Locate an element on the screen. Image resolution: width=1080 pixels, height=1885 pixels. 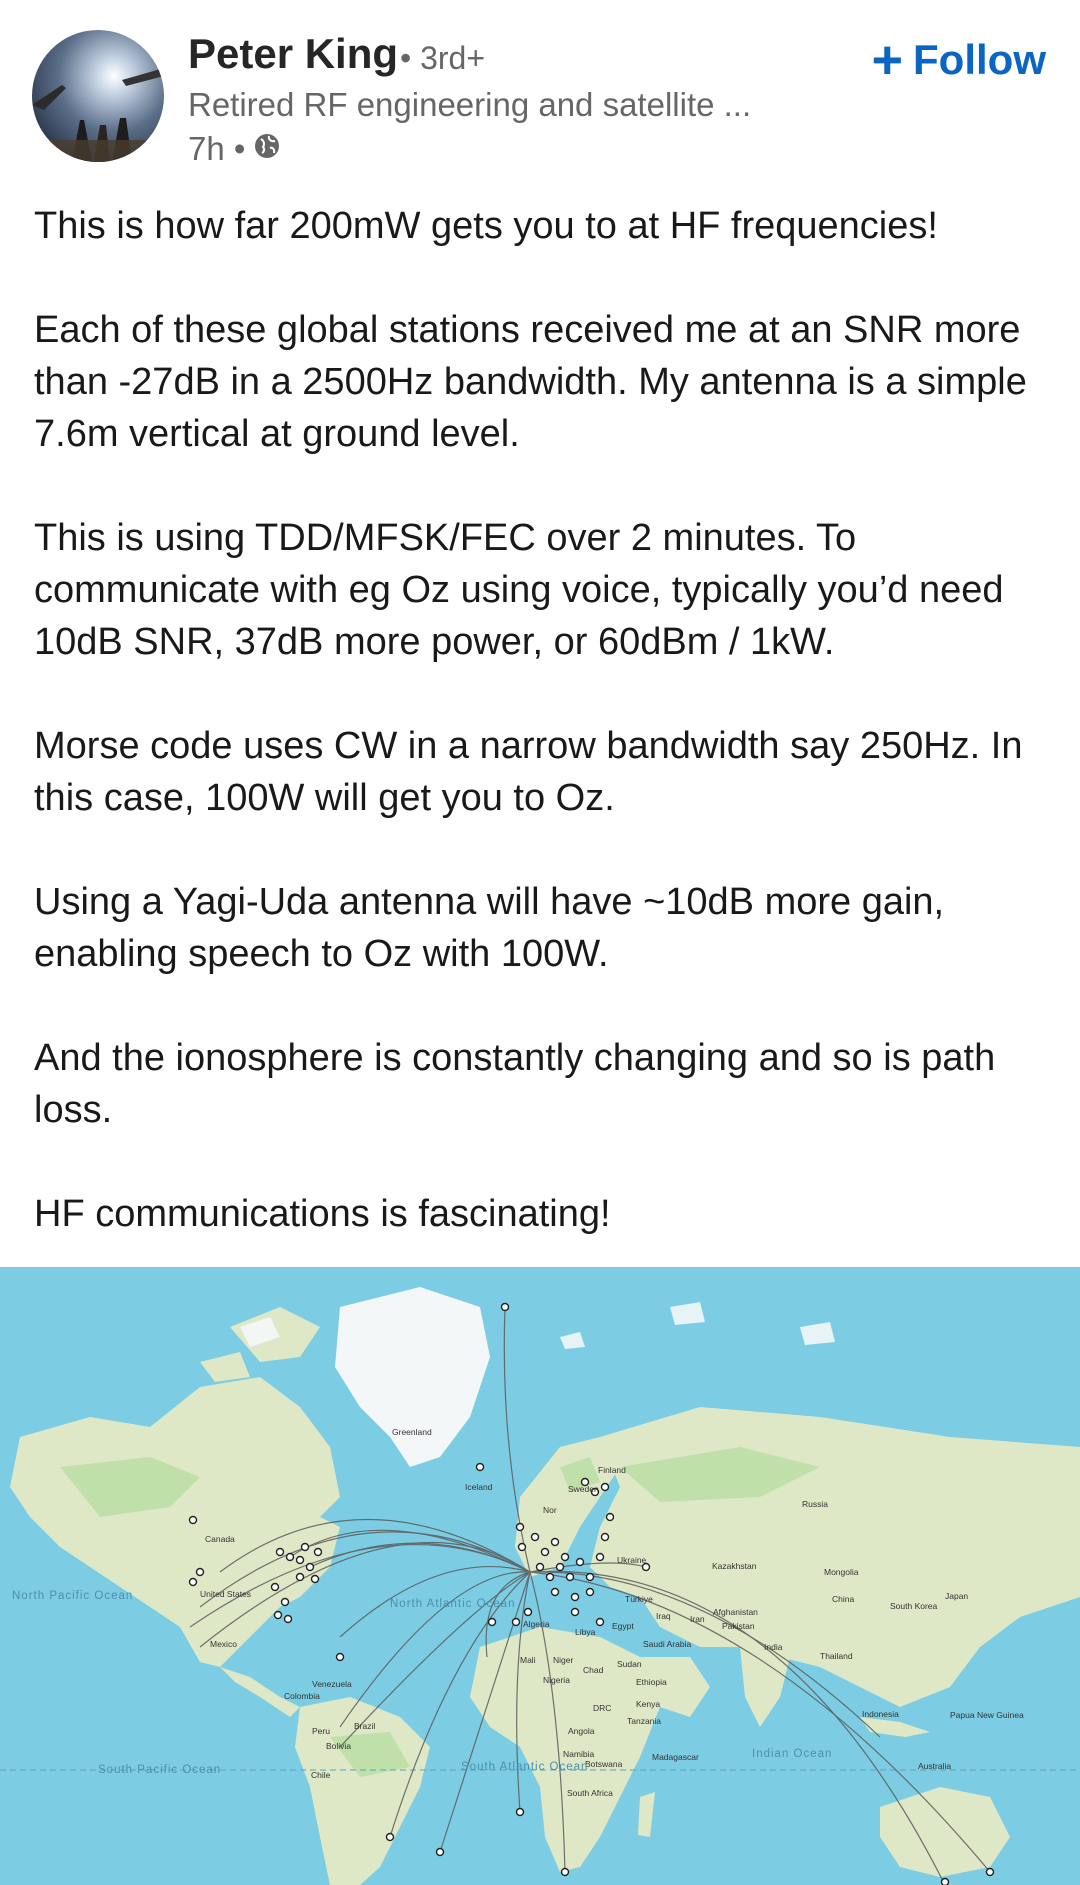
map-label-ukraine: Ukraine is located at coordinates (632, 1560).